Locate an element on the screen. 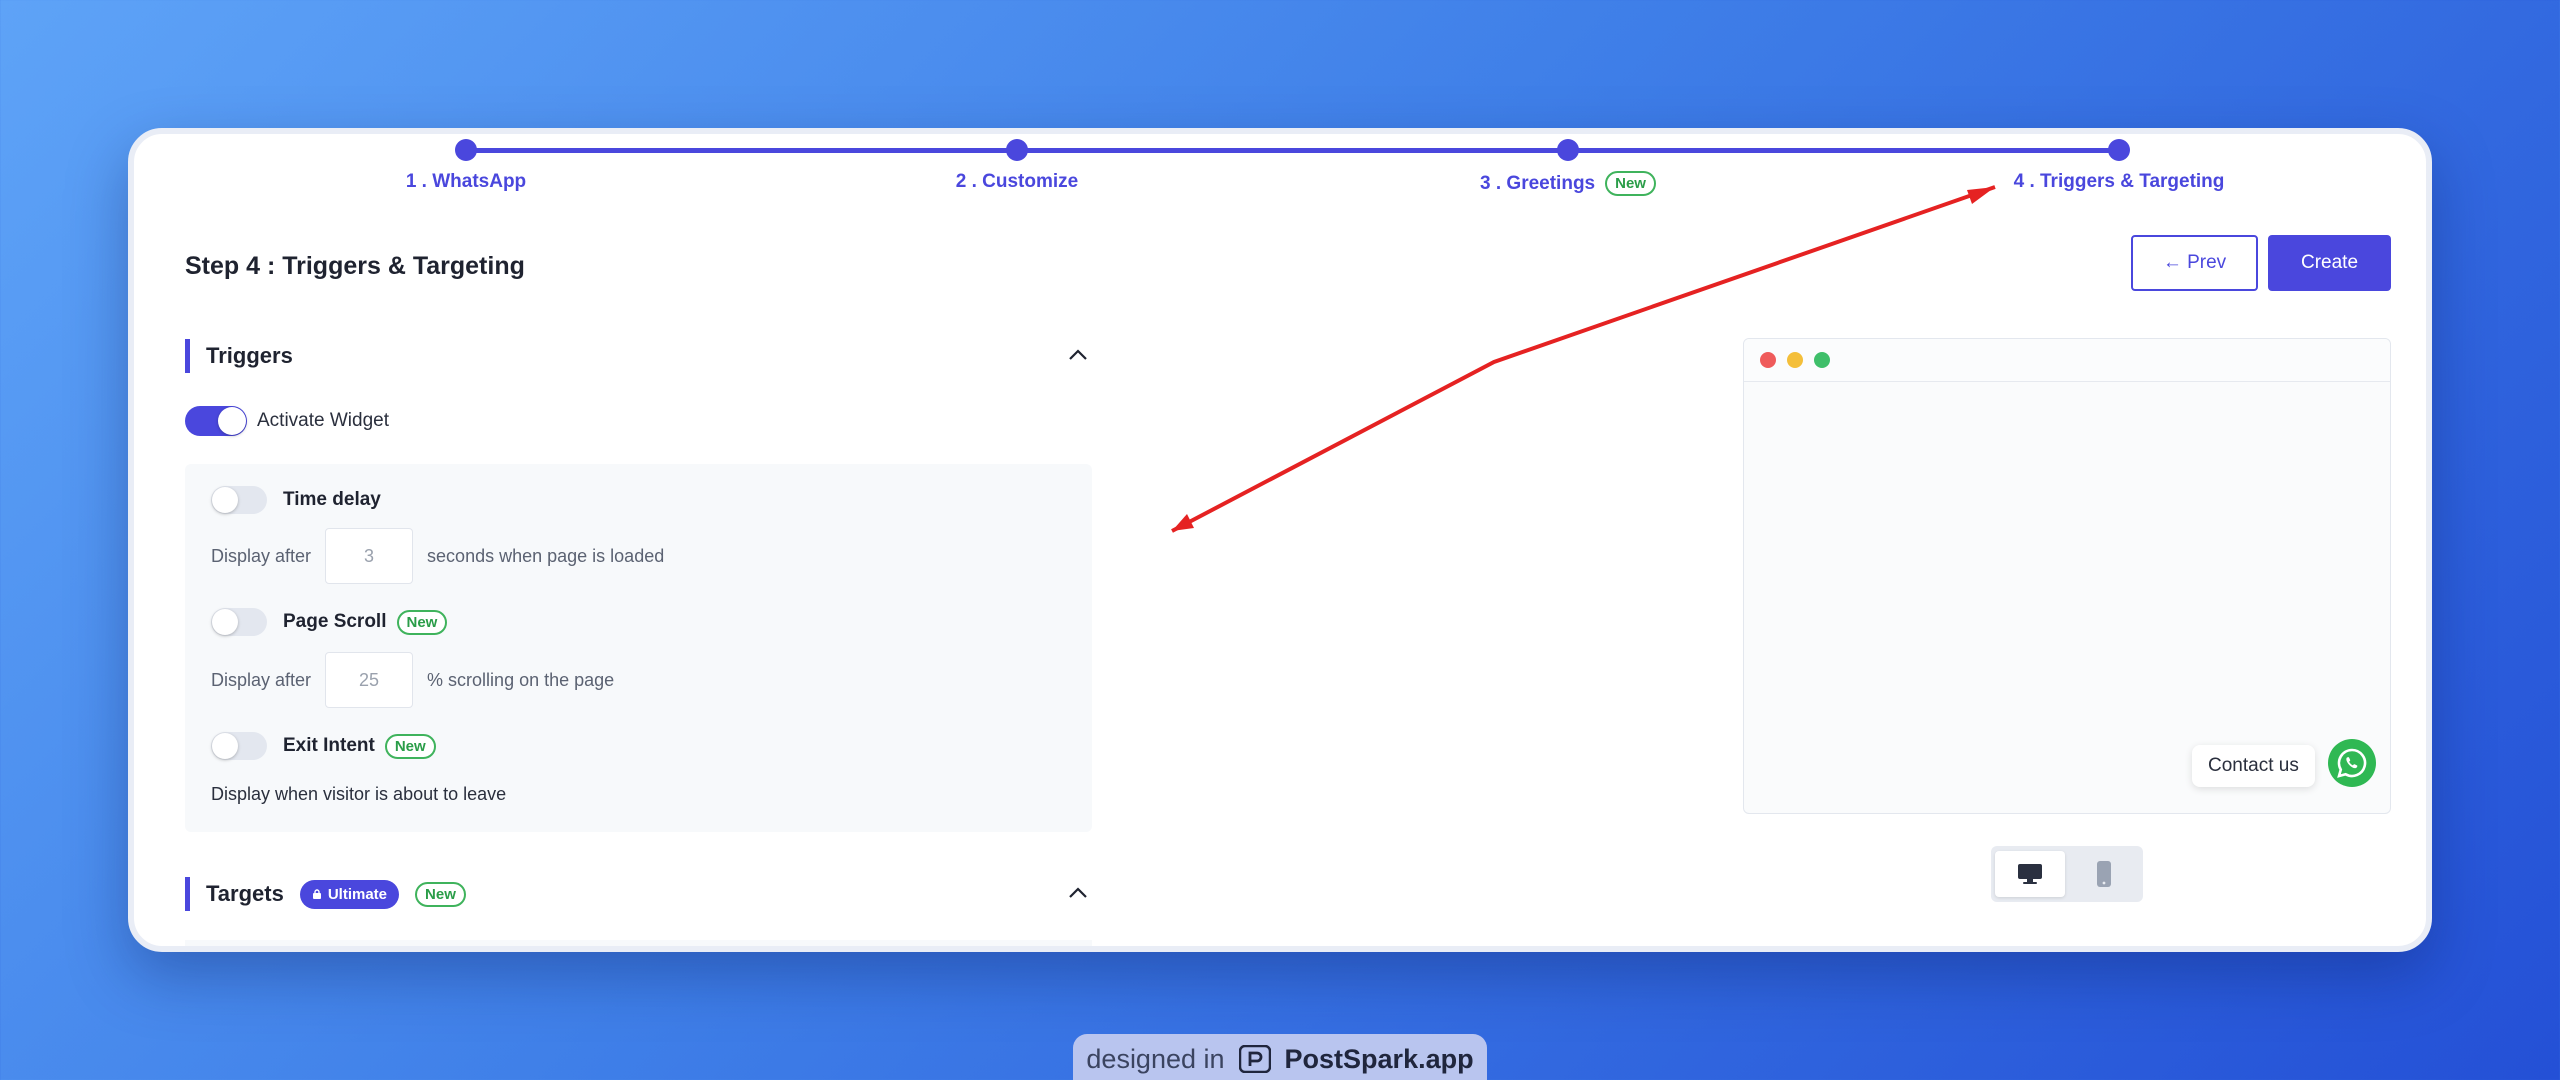 The width and height of the screenshot is (2560, 1080). postspark-brand: PostSpark.app is located at coordinates (1379, 1058).